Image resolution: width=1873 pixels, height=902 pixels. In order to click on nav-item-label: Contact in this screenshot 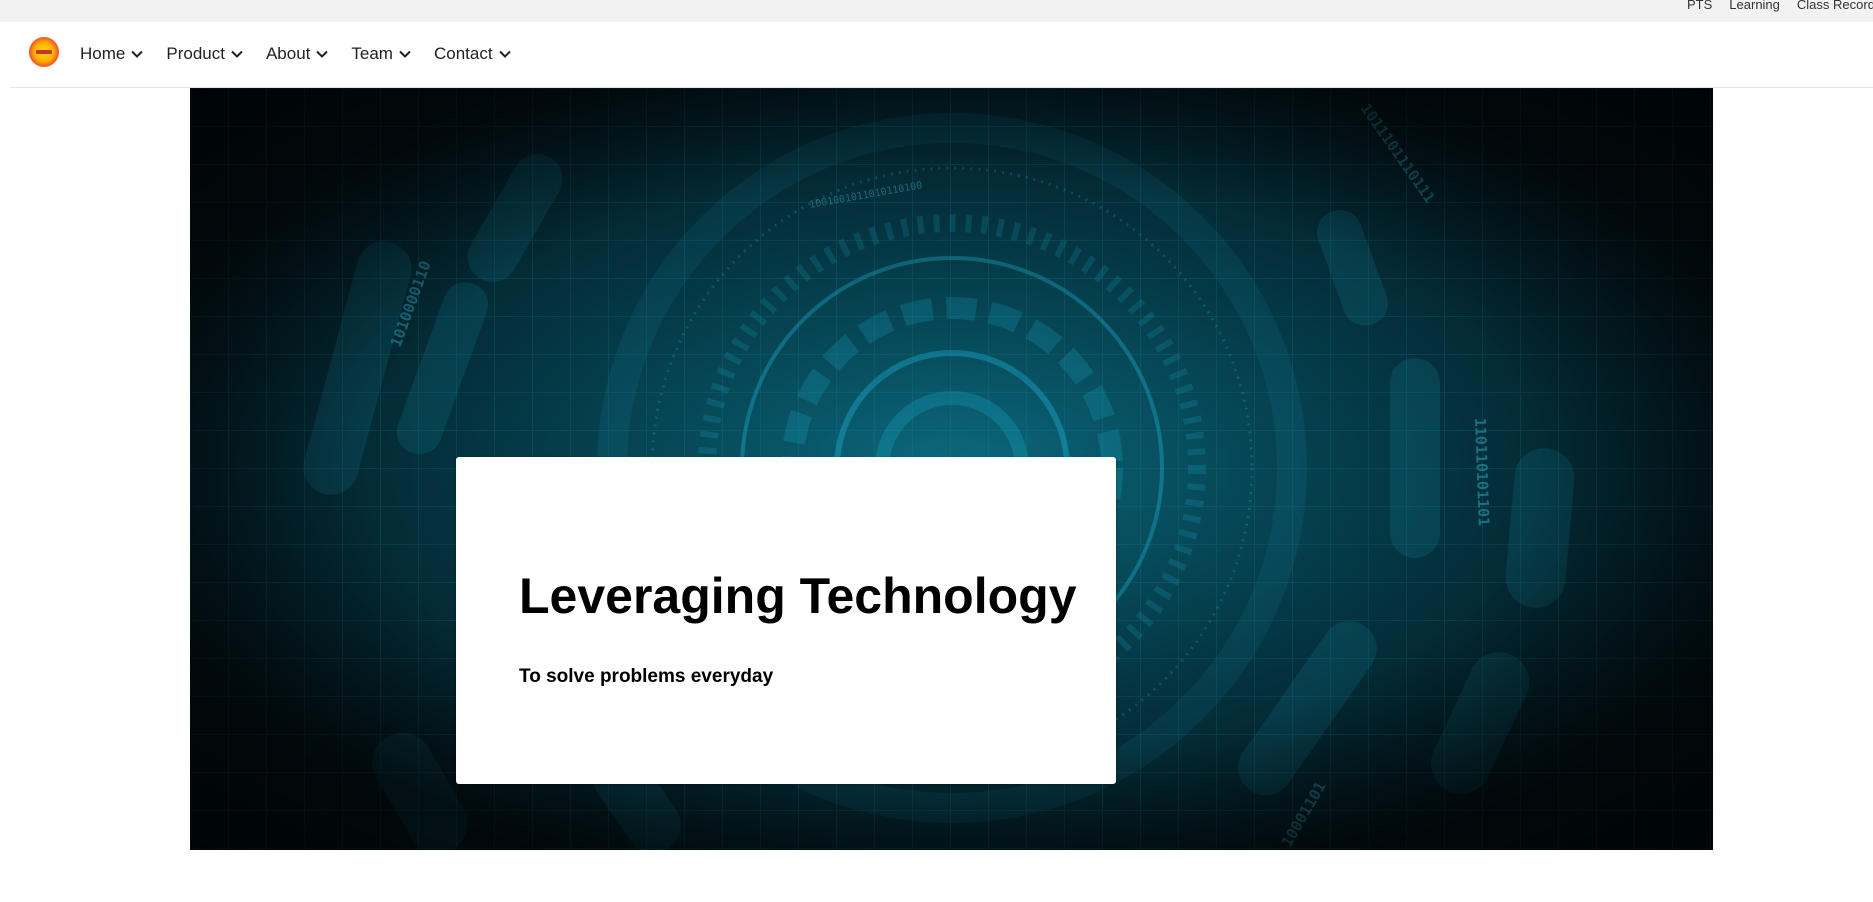, I will do `click(463, 53)`.